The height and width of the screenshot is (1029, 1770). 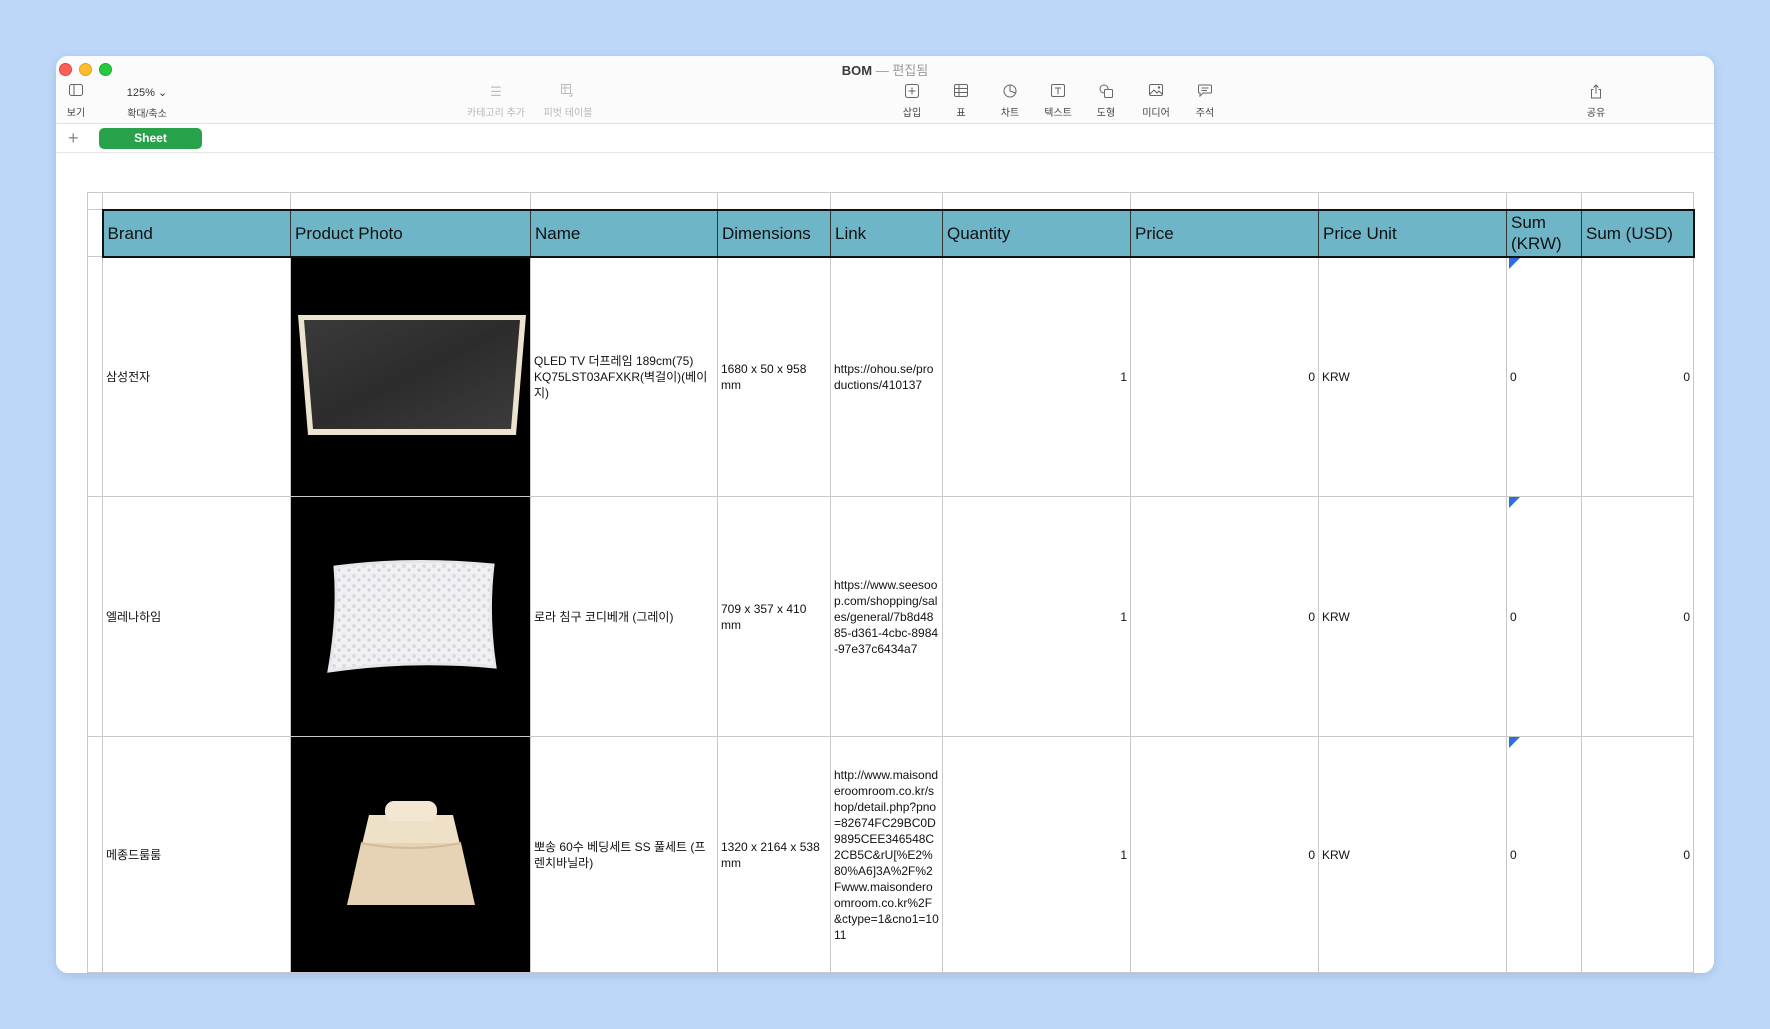 I want to click on column-ref-b, so click(x=410, y=201).